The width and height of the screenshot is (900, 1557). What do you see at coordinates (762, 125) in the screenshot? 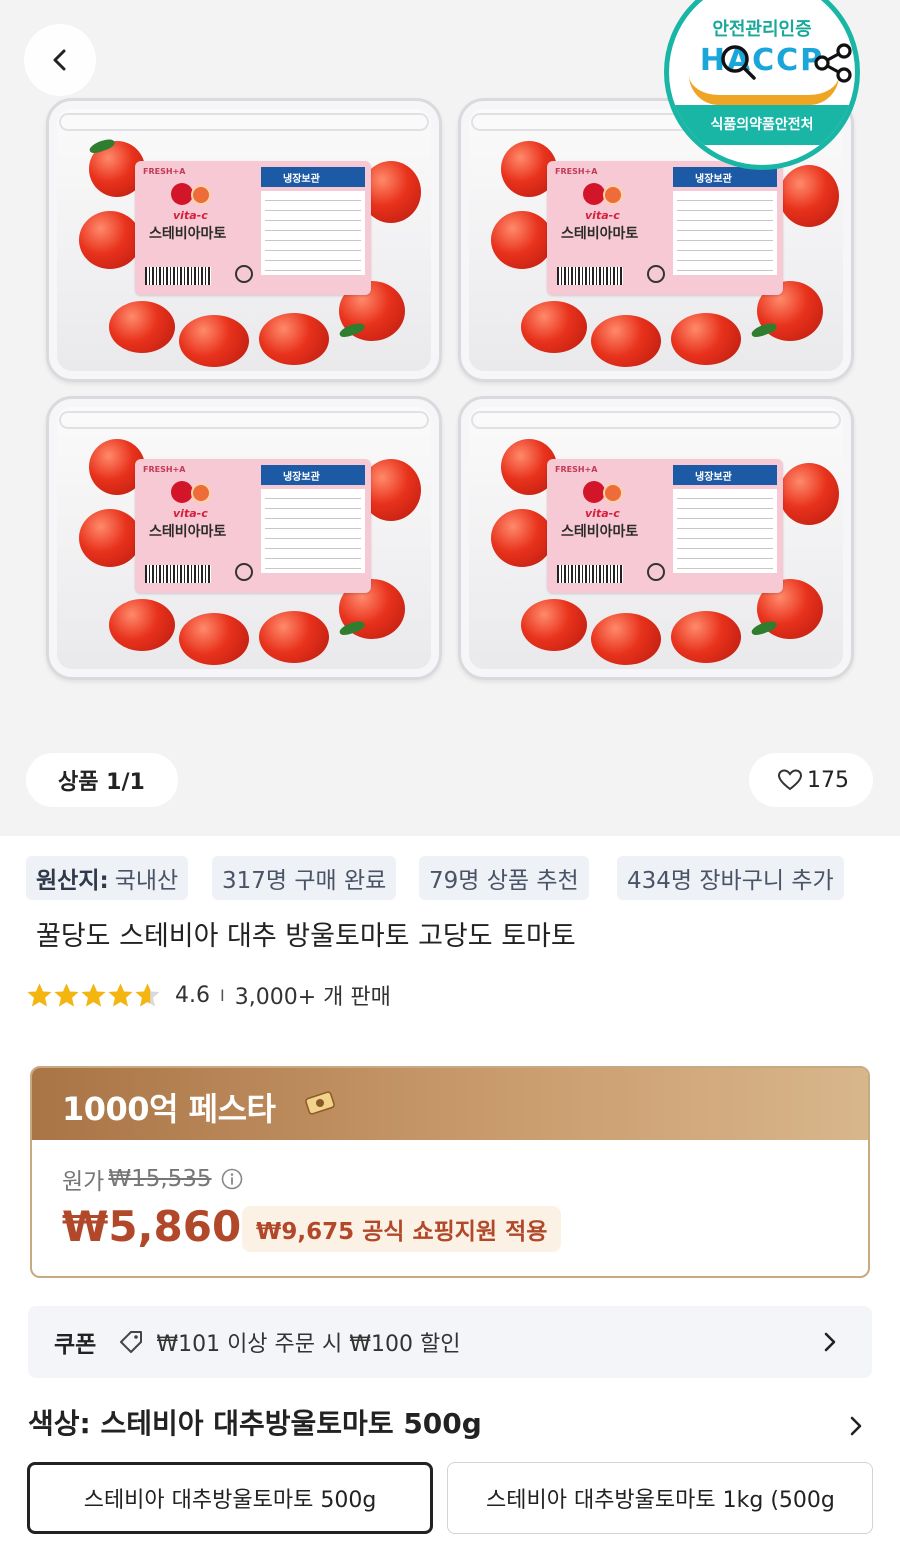
I see `haccp-bottom-text: 식품의약품안전처` at bounding box center [762, 125].